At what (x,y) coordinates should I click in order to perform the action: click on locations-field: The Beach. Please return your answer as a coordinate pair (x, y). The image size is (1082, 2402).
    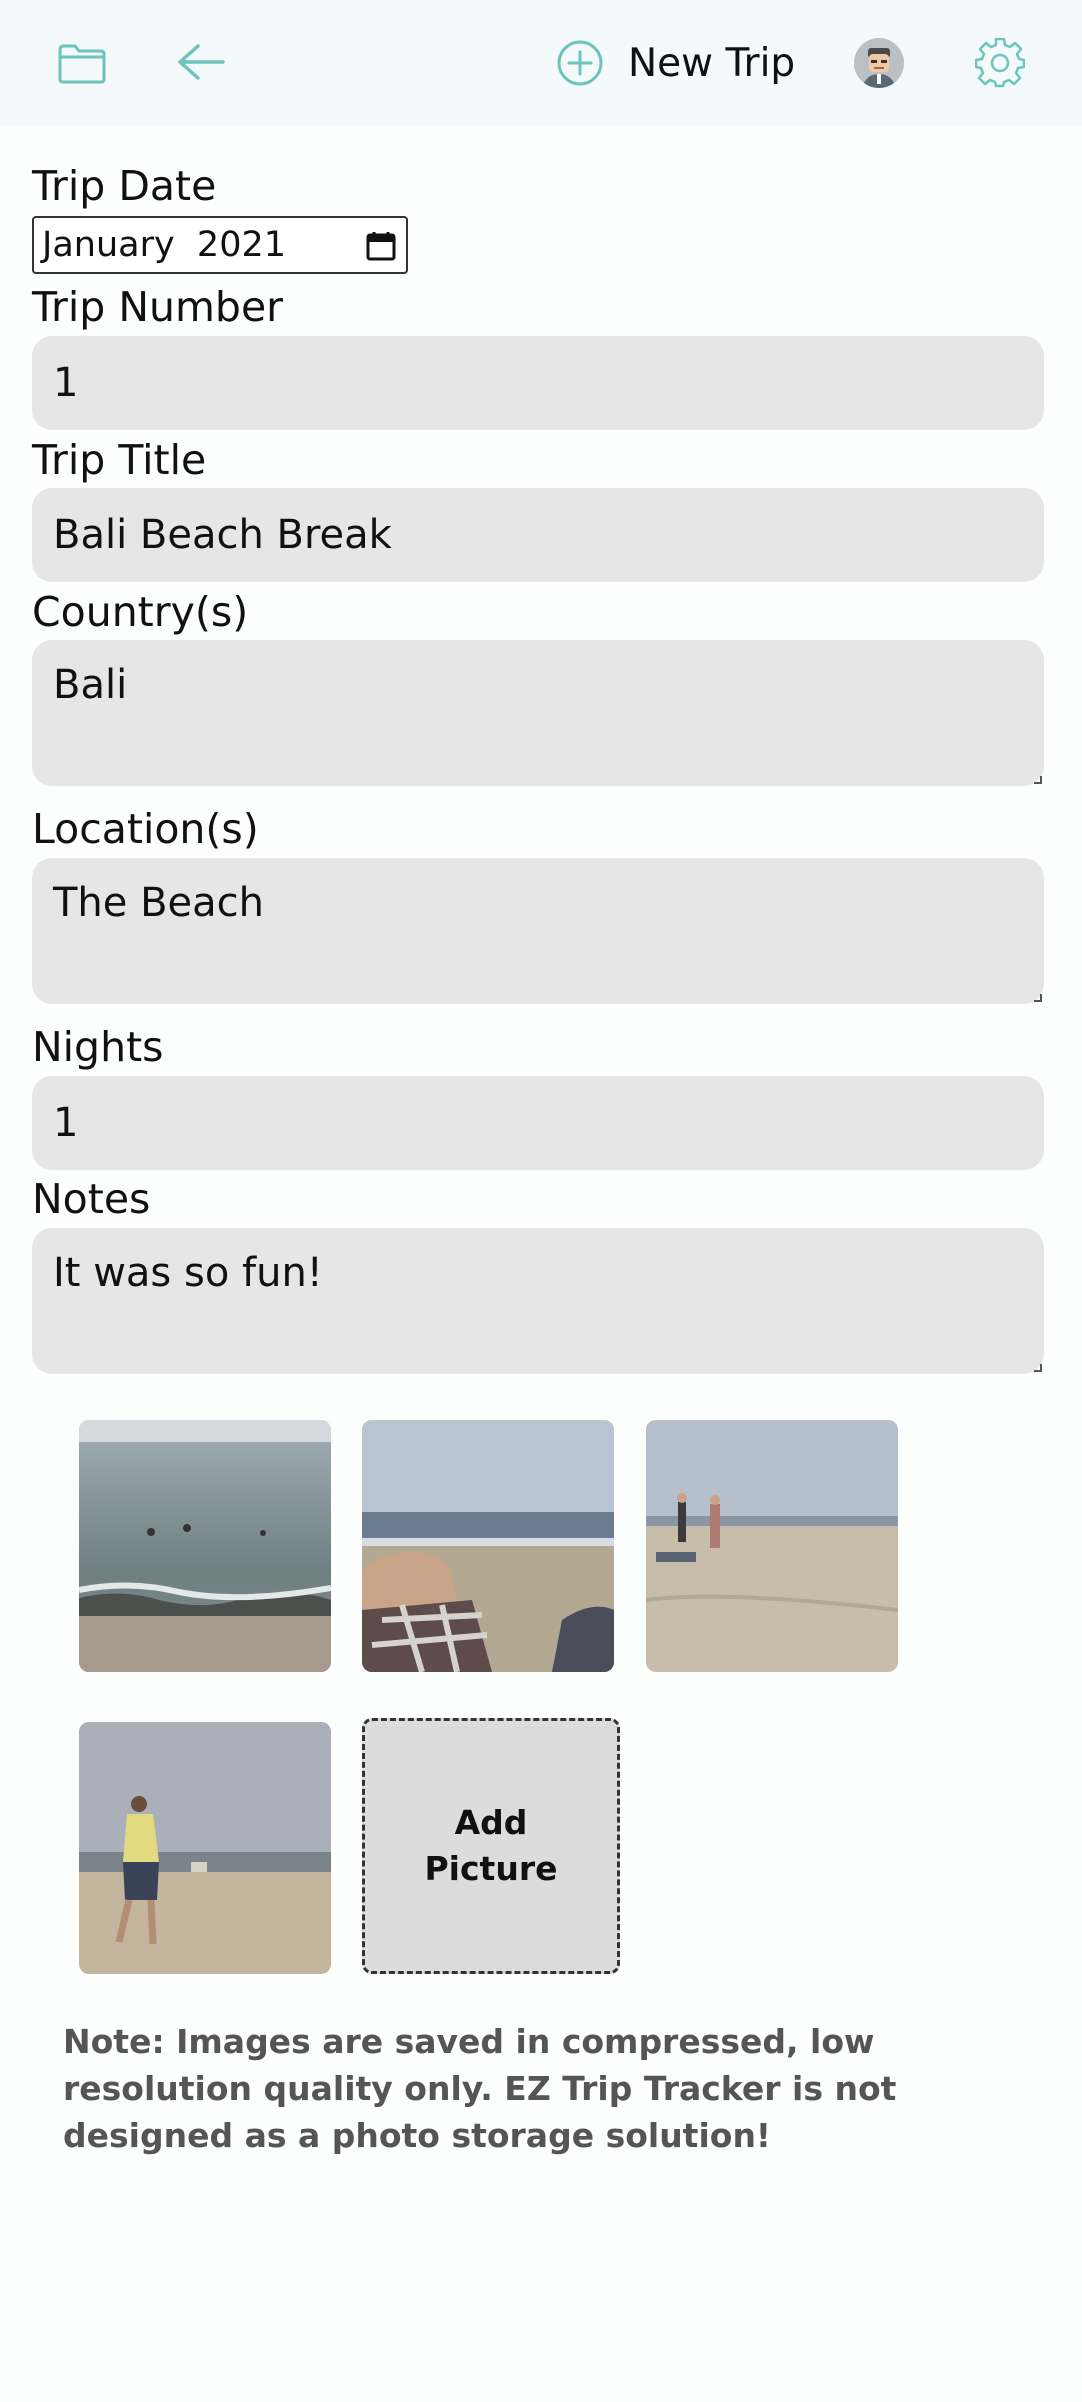
    Looking at the image, I should click on (538, 931).